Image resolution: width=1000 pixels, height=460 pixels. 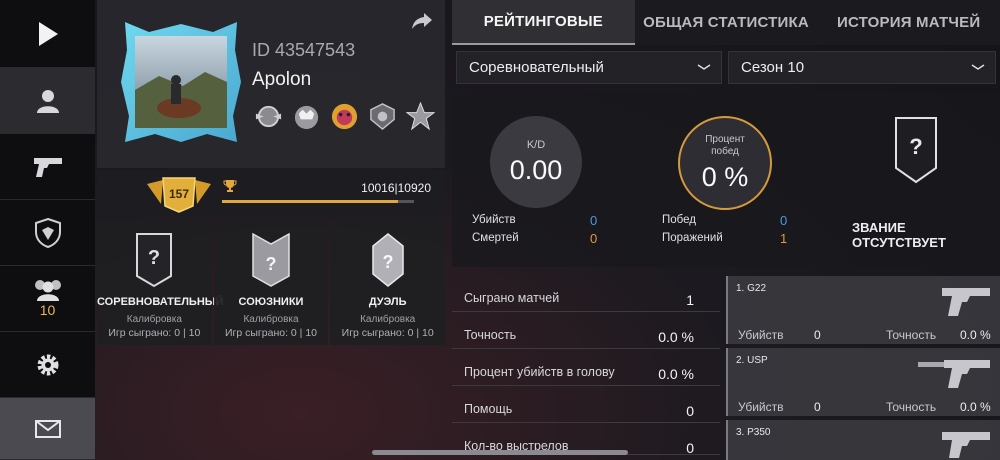 What do you see at coordinates (536, 144) in the screenshot?
I see `kd-label: K/D` at bounding box center [536, 144].